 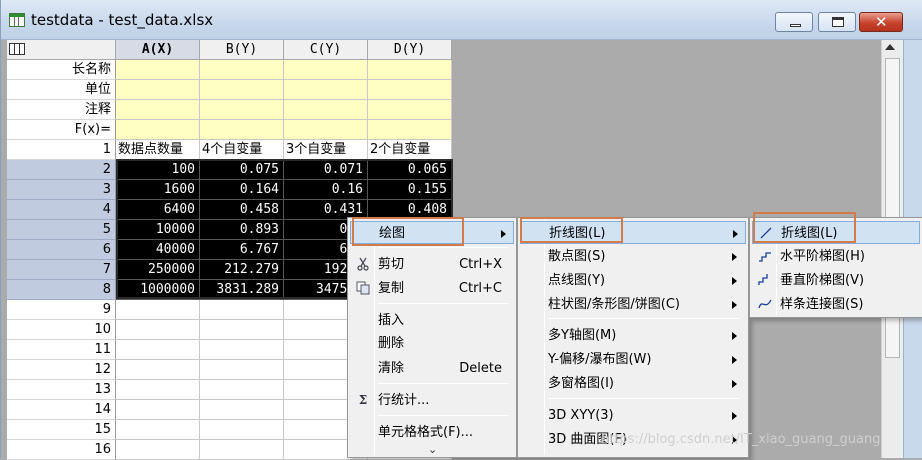 What do you see at coordinates (158, 230) in the screenshot?
I see `data-cell-selected: 10000` at bounding box center [158, 230].